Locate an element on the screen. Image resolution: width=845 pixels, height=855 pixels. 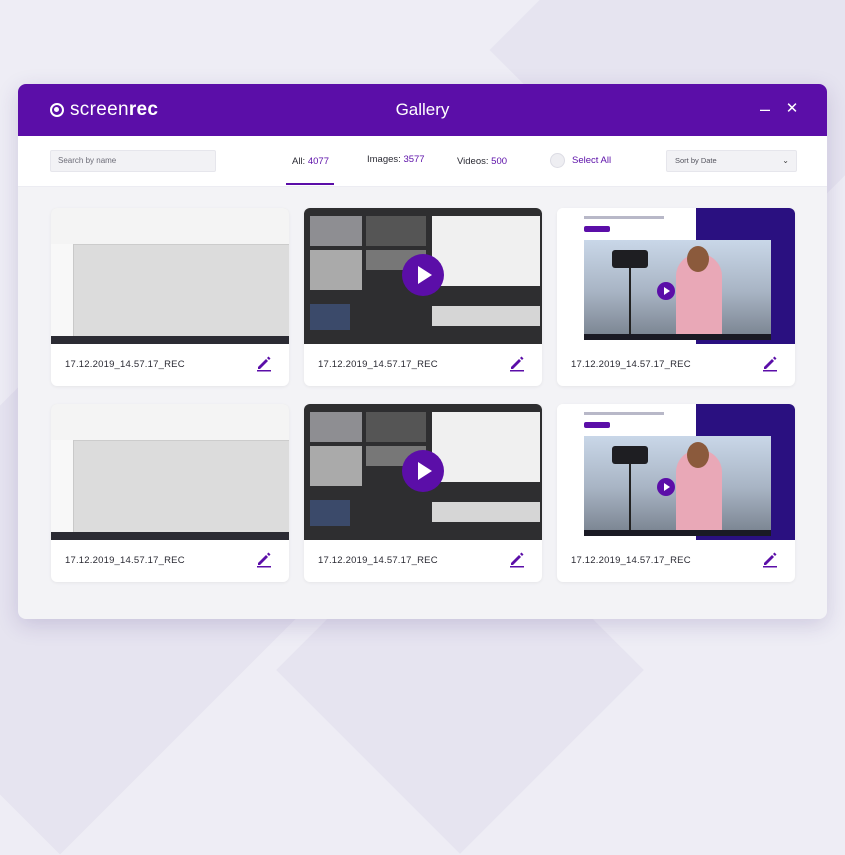
close-button: ✕ is located at coordinates (792, 109).